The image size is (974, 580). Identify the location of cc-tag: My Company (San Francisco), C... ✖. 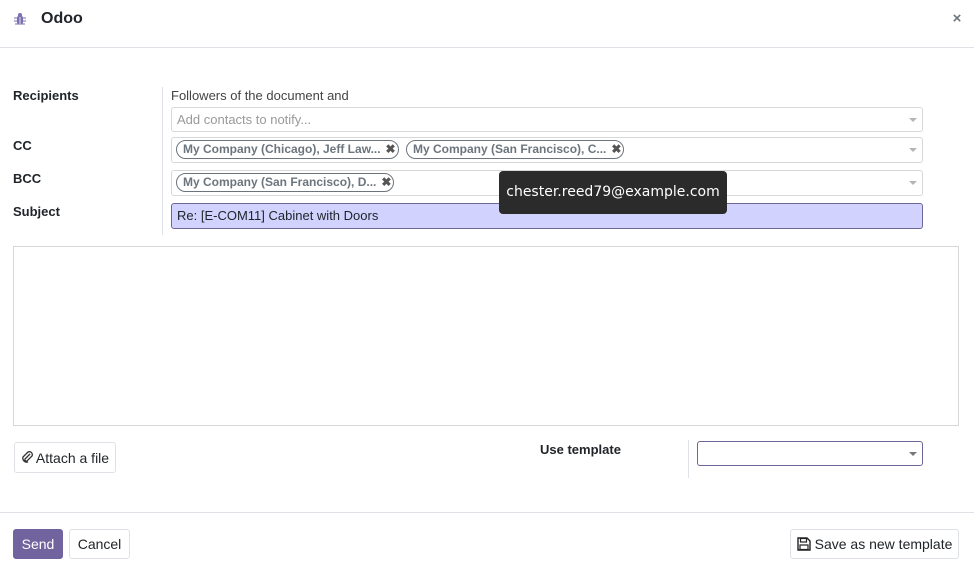
(515, 149).